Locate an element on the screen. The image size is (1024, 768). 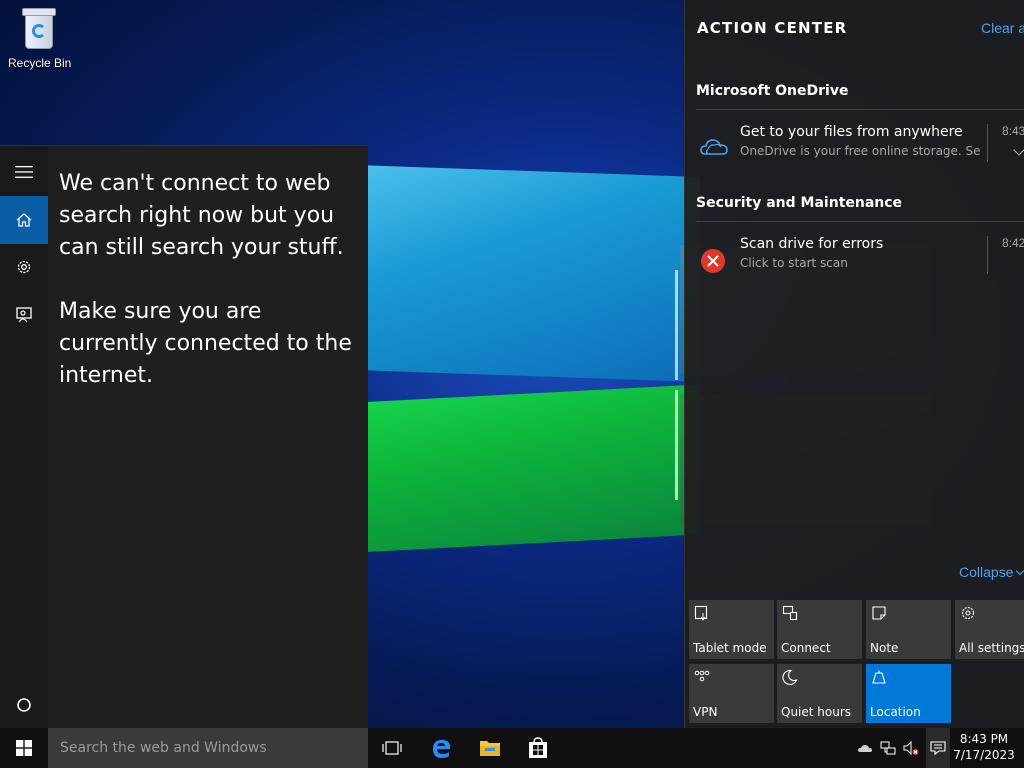
hamburger-icon is located at coordinates (24, 172).